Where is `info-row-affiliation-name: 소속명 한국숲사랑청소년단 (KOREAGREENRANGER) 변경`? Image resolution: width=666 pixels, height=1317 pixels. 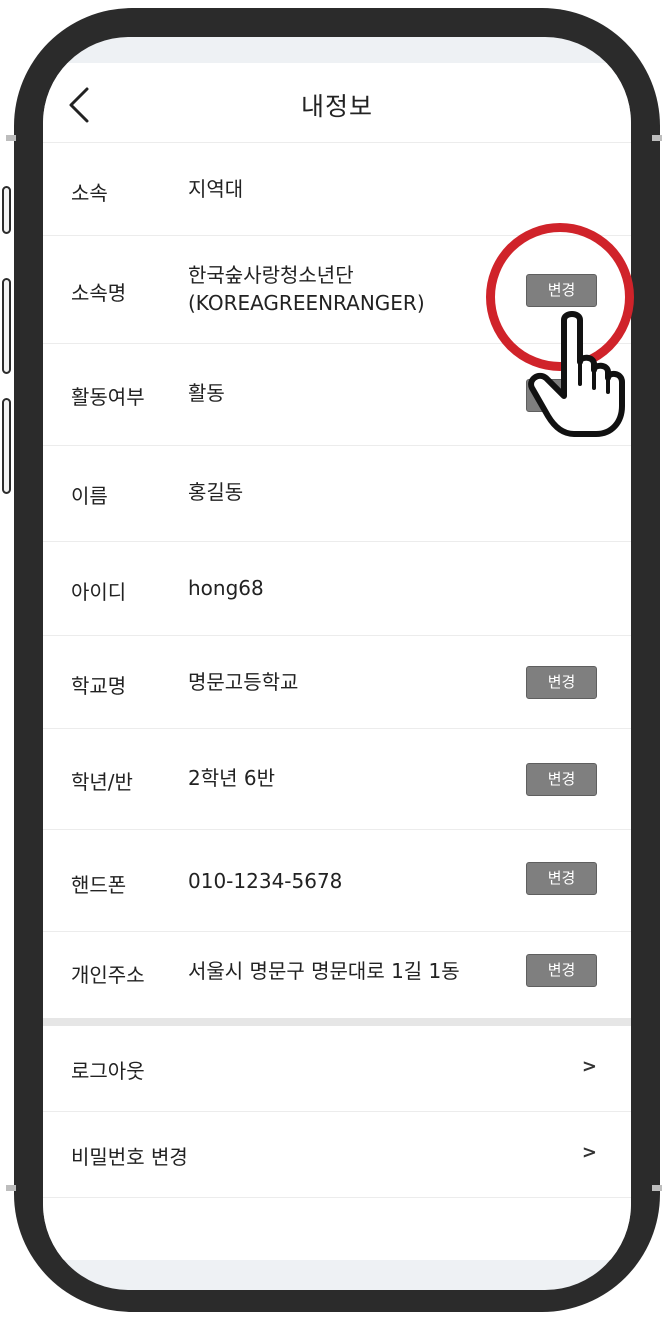 info-row-affiliation-name: 소속명 한국숲사랑청소년단 (KOREAGREENRANGER) 변경 is located at coordinates (337, 290).